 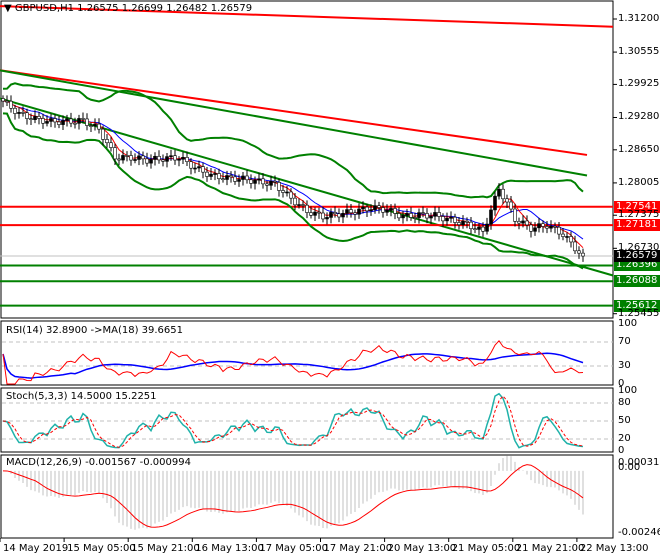 What do you see at coordinates (639, 52) in the screenshot?
I see `price-axis-label: 1.30555` at bounding box center [639, 52].